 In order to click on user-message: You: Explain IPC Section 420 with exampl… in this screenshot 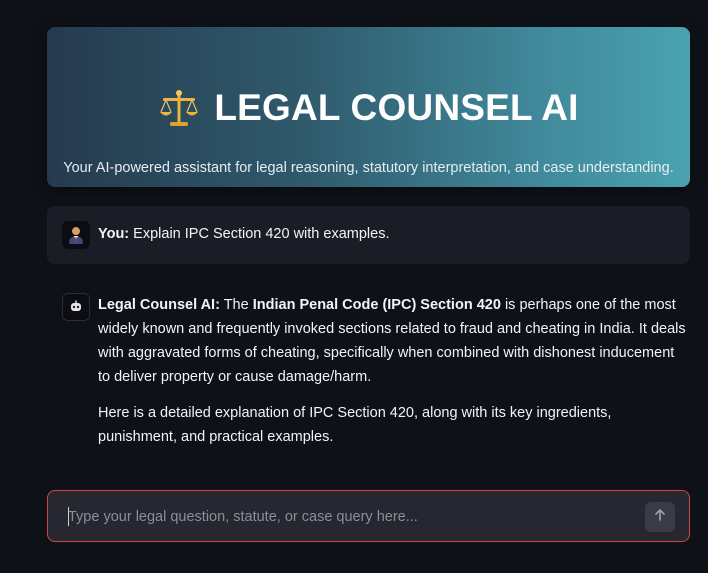, I will do `click(368, 235)`.